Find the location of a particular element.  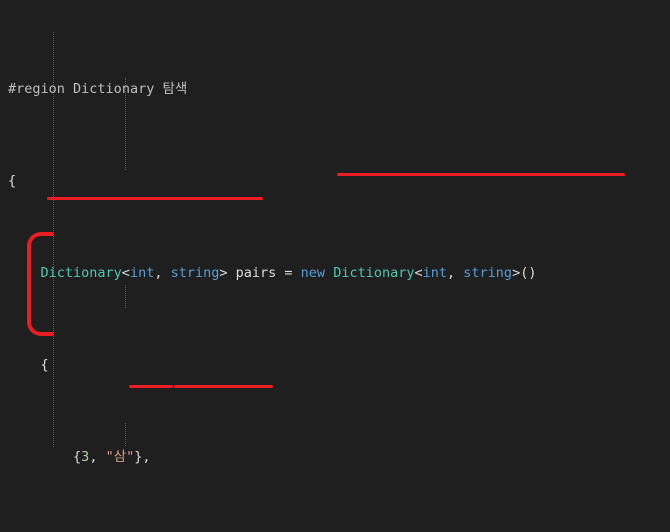

keyword-new-1: new is located at coordinates (313, 273).